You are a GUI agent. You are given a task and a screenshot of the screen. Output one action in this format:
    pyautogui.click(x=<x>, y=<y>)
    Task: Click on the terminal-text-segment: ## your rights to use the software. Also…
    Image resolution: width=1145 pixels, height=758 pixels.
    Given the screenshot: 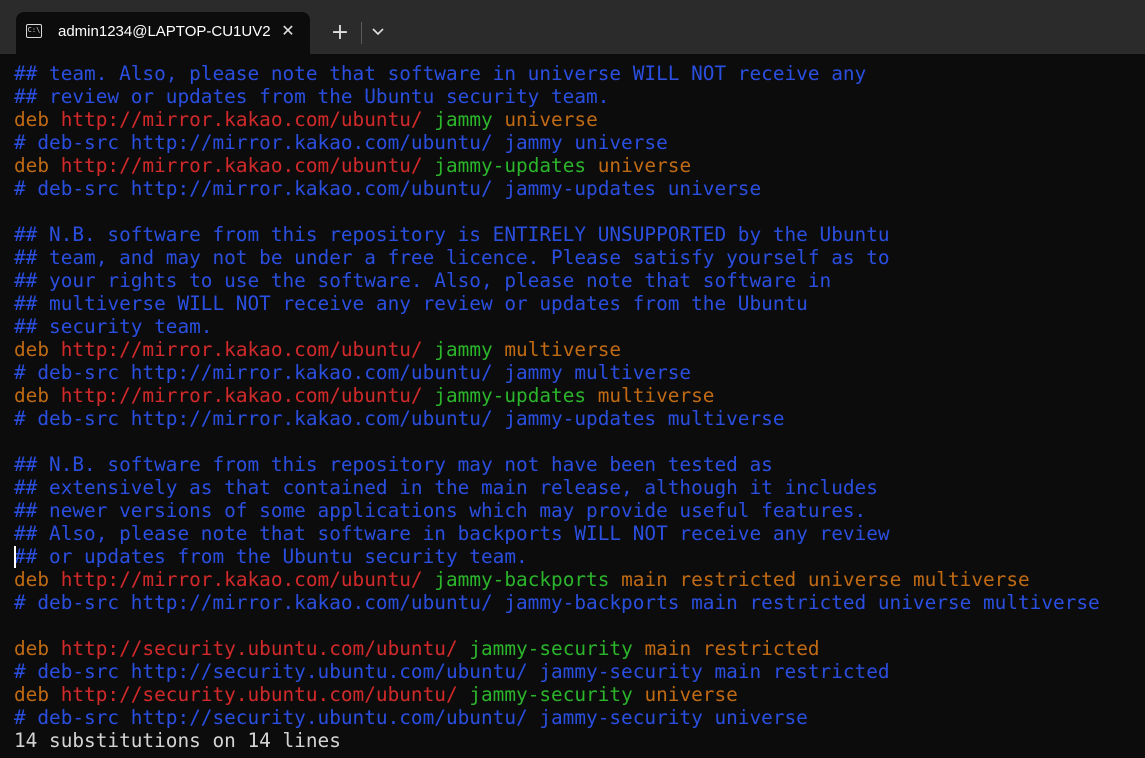 What is the action you would take?
    pyautogui.click(x=423, y=280)
    